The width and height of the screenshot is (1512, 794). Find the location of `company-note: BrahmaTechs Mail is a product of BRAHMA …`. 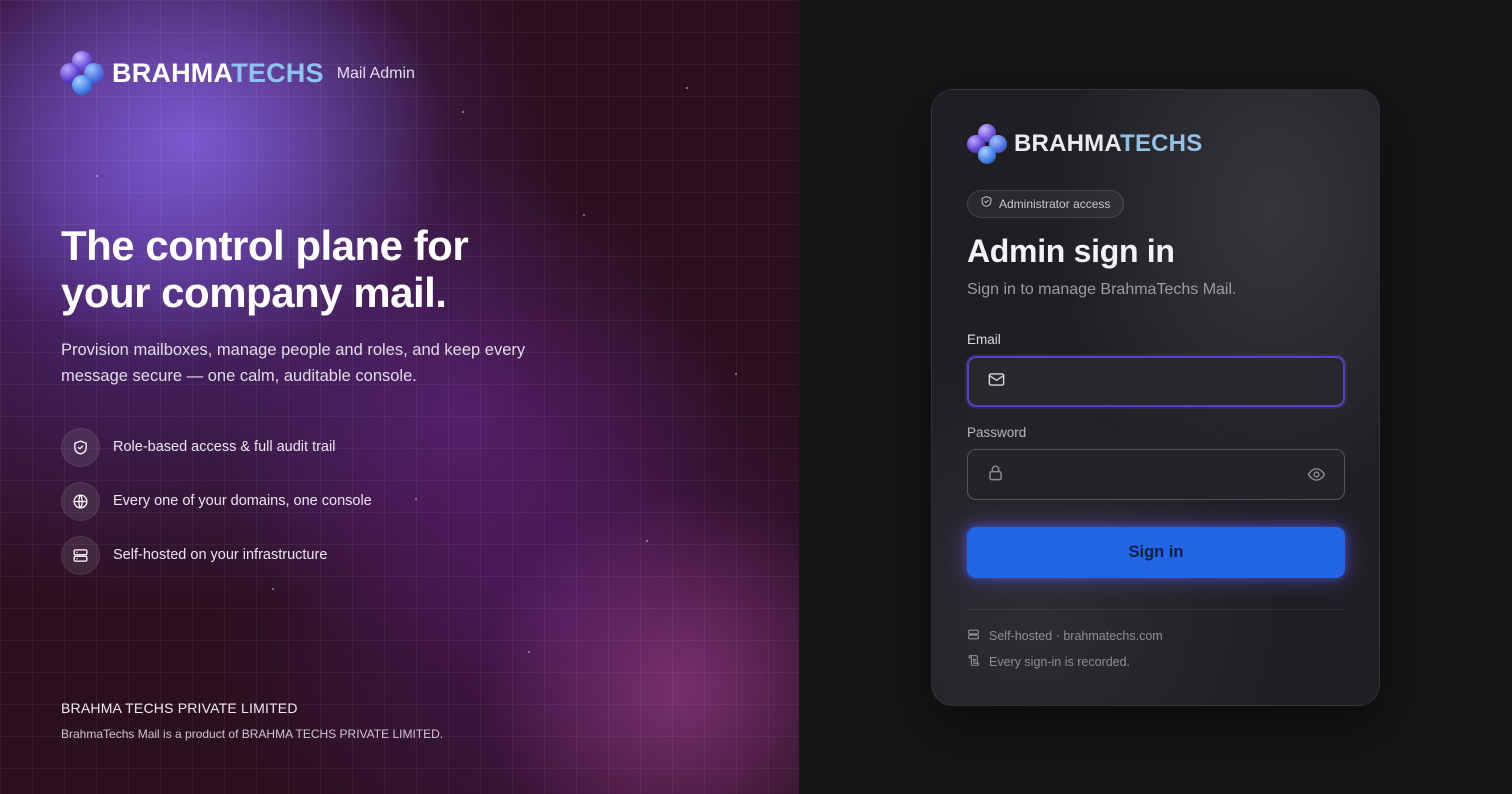

company-note: BrahmaTechs Mail is a product of BRAHMA … is located at coordinates (252, 734).